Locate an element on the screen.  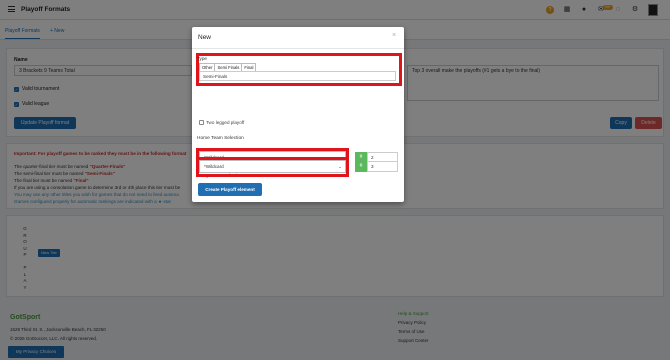
home-team-select-value: *Wildcard is located at coordinates (214, 157).